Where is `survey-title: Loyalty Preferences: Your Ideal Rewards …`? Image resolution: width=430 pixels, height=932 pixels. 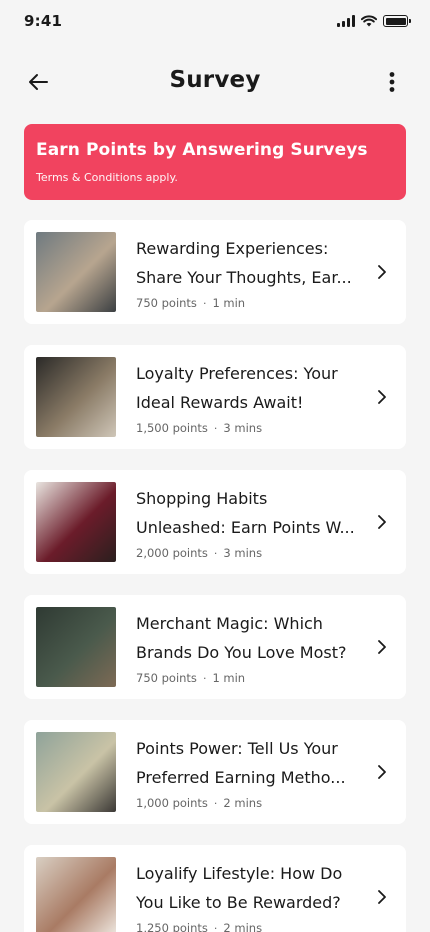 survey-title: Loyalty Preferences: Your Ideal Rewards … is located at coordinates (237, 388).